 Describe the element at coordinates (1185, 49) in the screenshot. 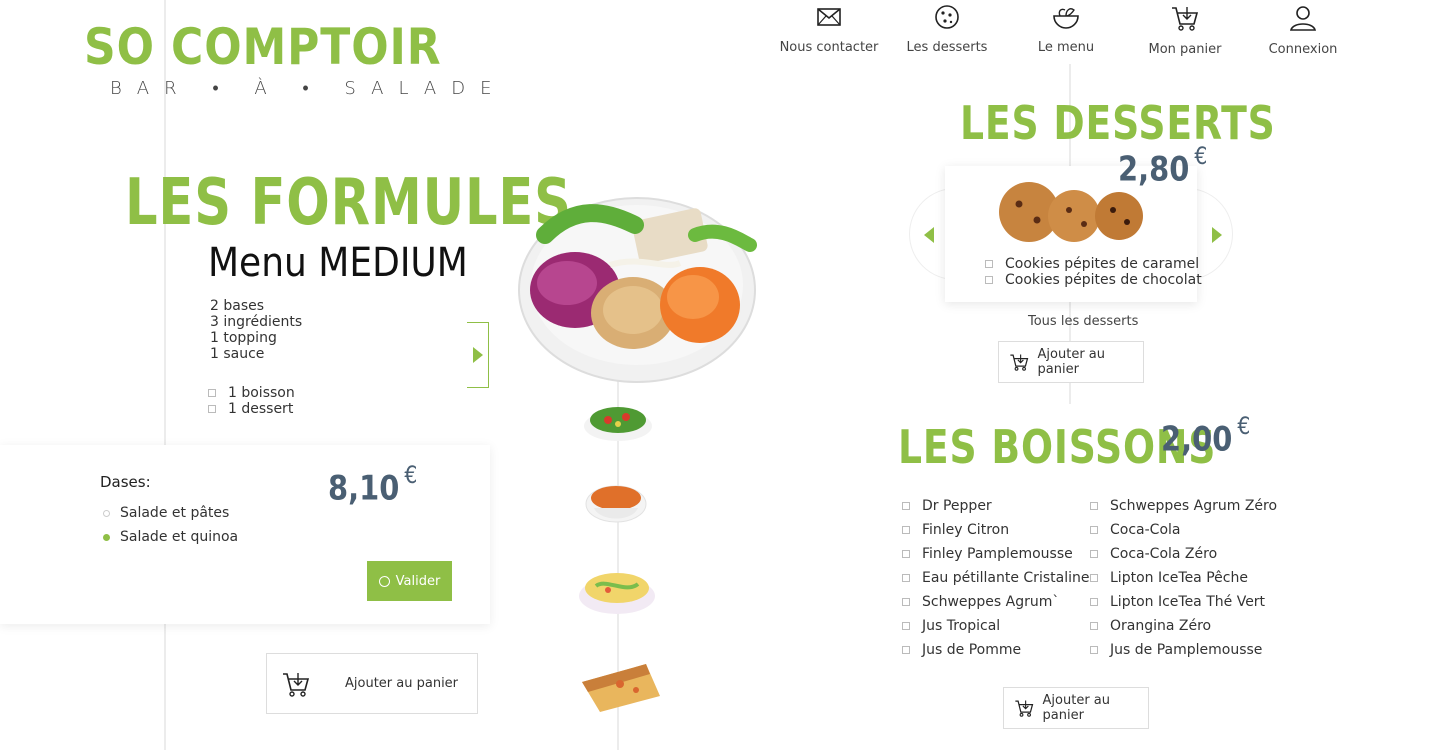

I see `nav-label: Mon panier` at that location.